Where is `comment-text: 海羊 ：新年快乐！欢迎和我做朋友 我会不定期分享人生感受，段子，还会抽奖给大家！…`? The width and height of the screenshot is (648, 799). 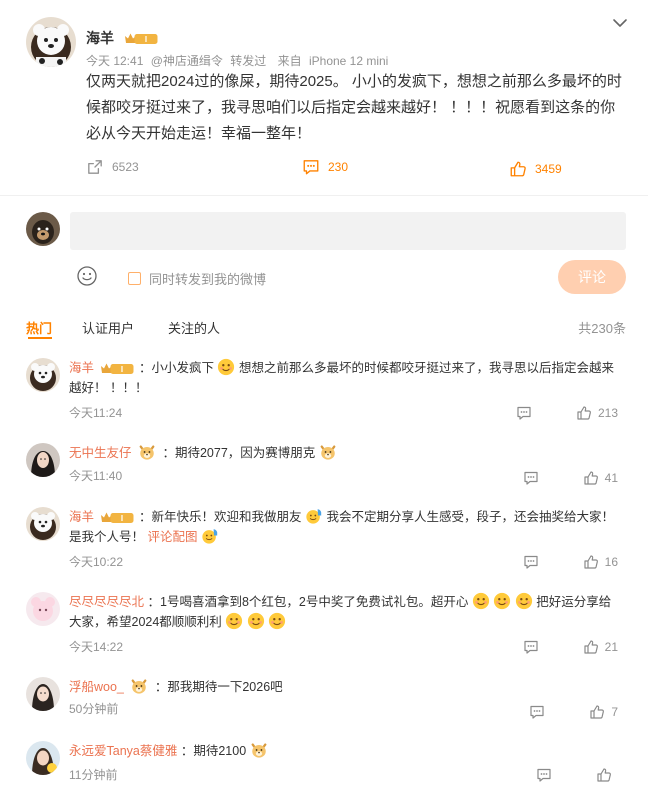 comment-text: 海羊 ：新年快乐！欢迎和我做朋友 我会不定期分享人生感受，段子，还会抽奖给大家！… is located at coordinates (341, 527).